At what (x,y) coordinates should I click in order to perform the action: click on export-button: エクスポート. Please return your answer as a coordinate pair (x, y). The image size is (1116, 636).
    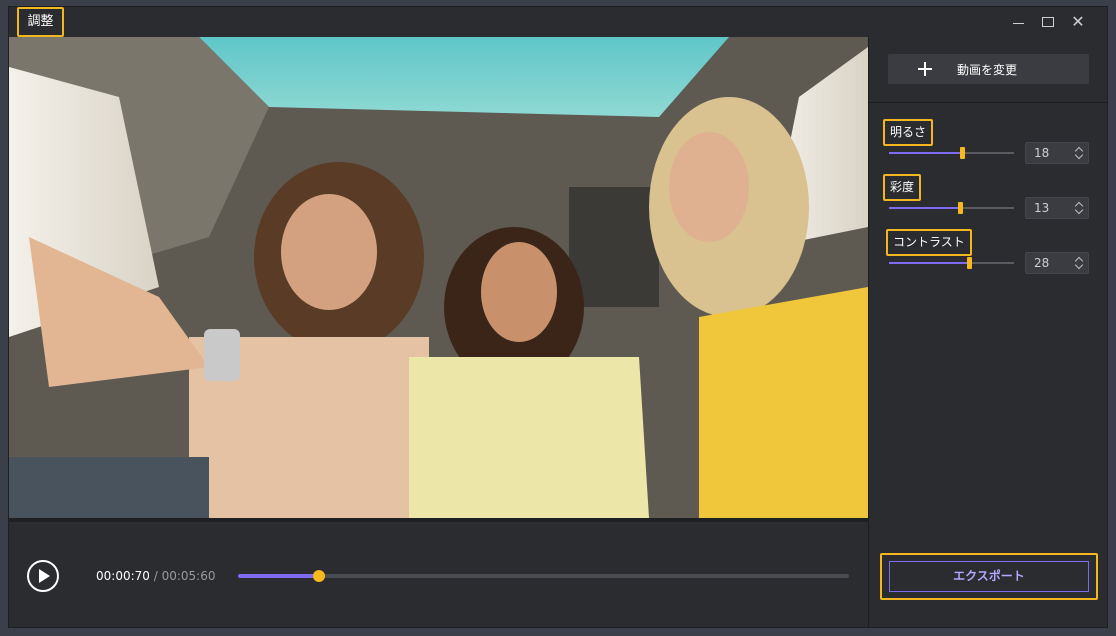
    Looking at the image, I should click on (989, 576).